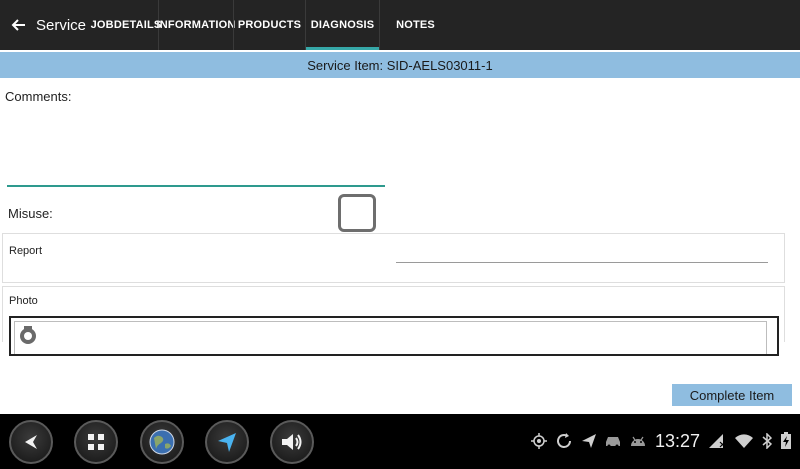 Image resolution: width=800 pixels, height=469 pixels. I want to click on volume-icon, so click(292, 442).